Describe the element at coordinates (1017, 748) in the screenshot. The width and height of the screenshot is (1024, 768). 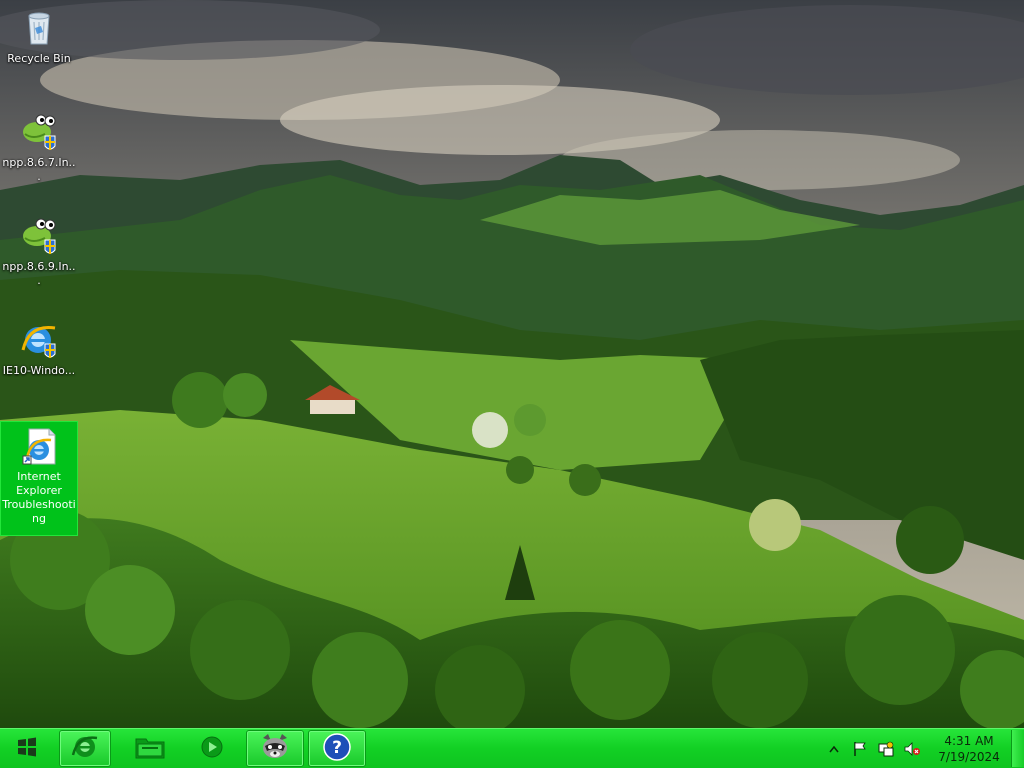
I see `show-desktop-button` at that location.